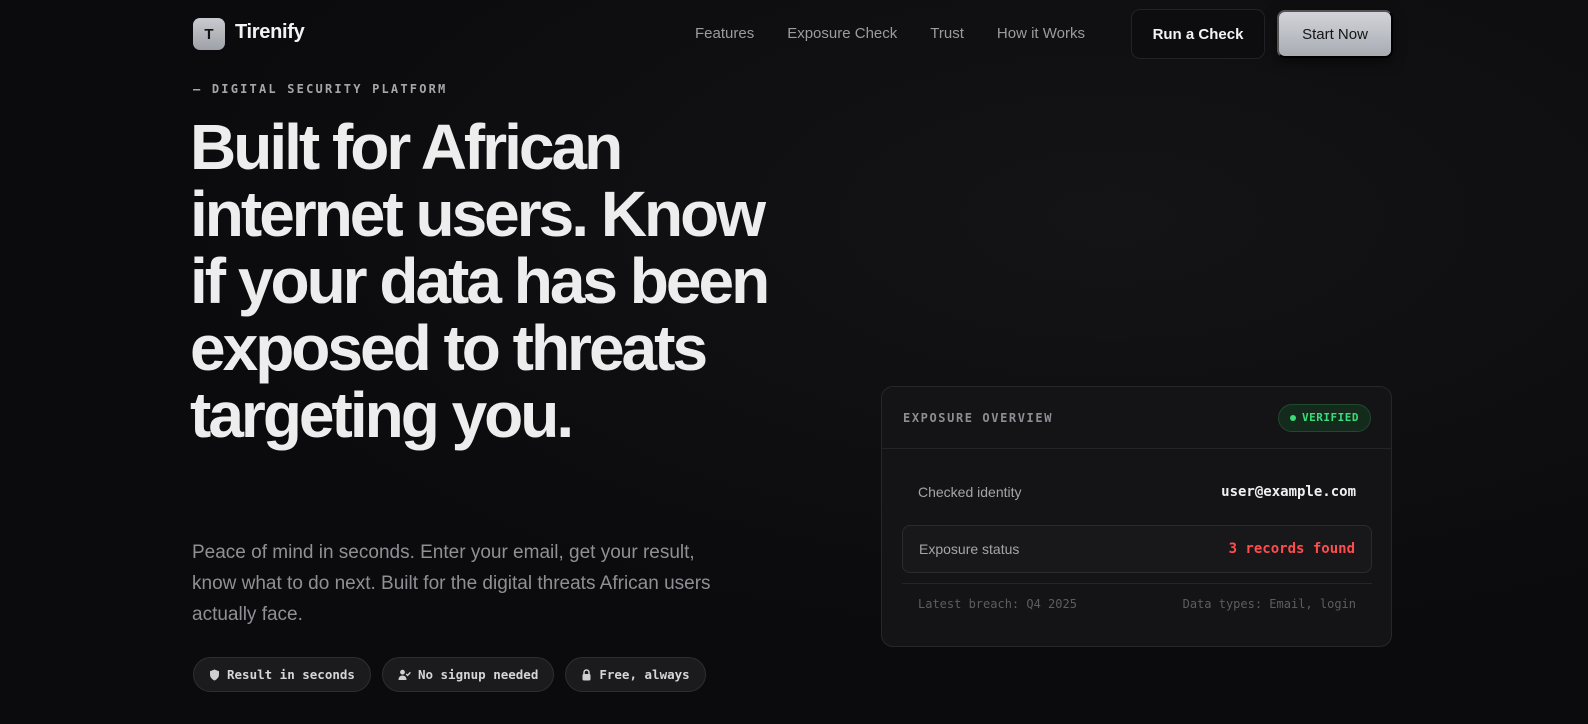 The width and height of the screenshot is (1588, 724). Describe the element at coordinates (1335, 34) in the screenshot. I see `start-now-button: Start Now` at that location.